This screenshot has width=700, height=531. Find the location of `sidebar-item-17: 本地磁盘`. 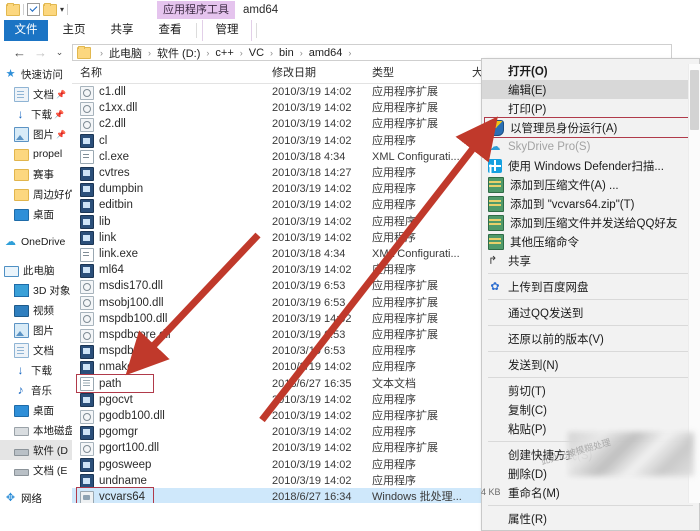

sidebar-item-17: 本地磁盘 is located at coordinates (36, 430).